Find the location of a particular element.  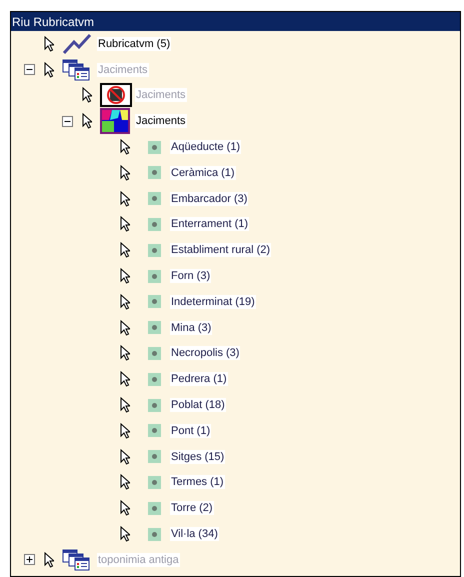

layer-label: Necropolis (3) is located at coordinates (205, 353).